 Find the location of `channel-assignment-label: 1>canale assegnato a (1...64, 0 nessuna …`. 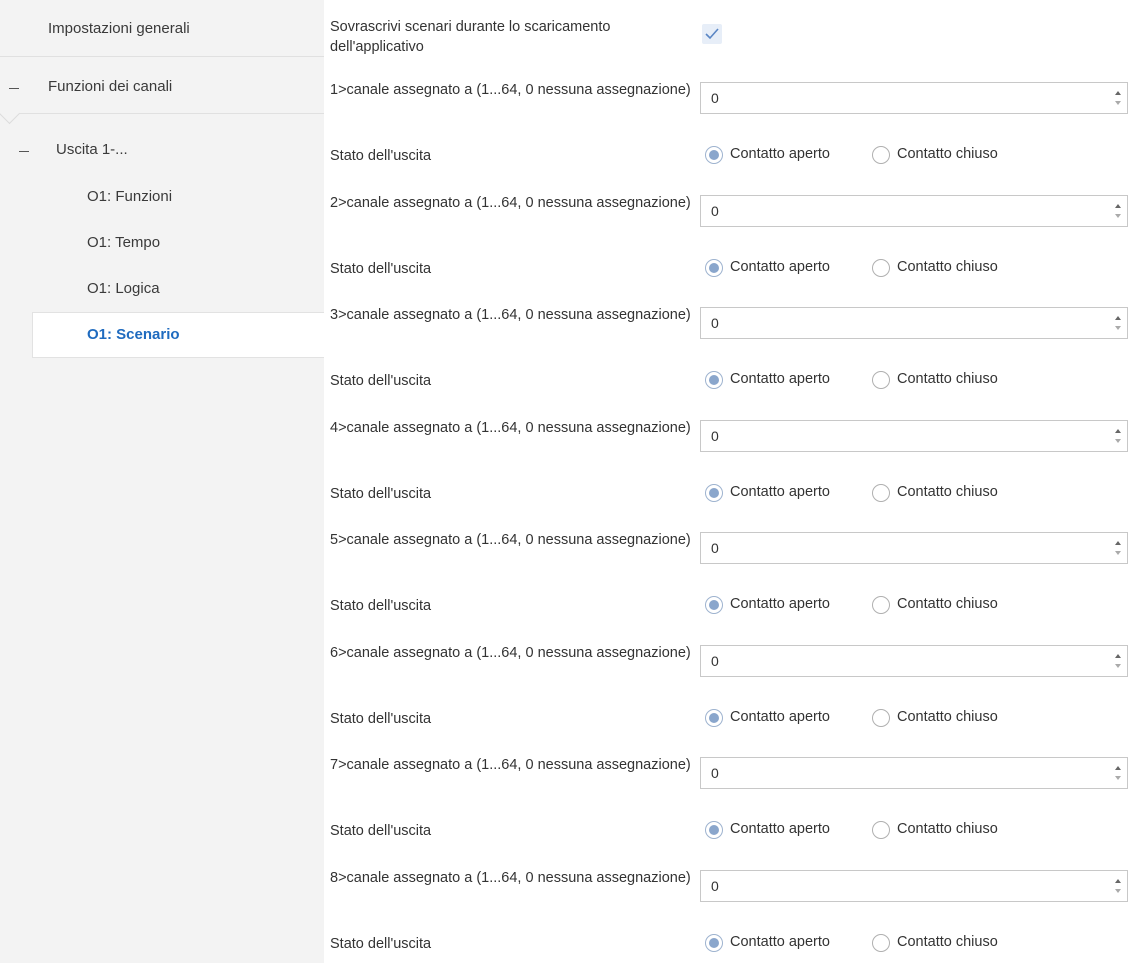

channel-assignment-label: 1>canale assegnato a (1...64, 0 nessuna … is located at coordinates (510, 90).